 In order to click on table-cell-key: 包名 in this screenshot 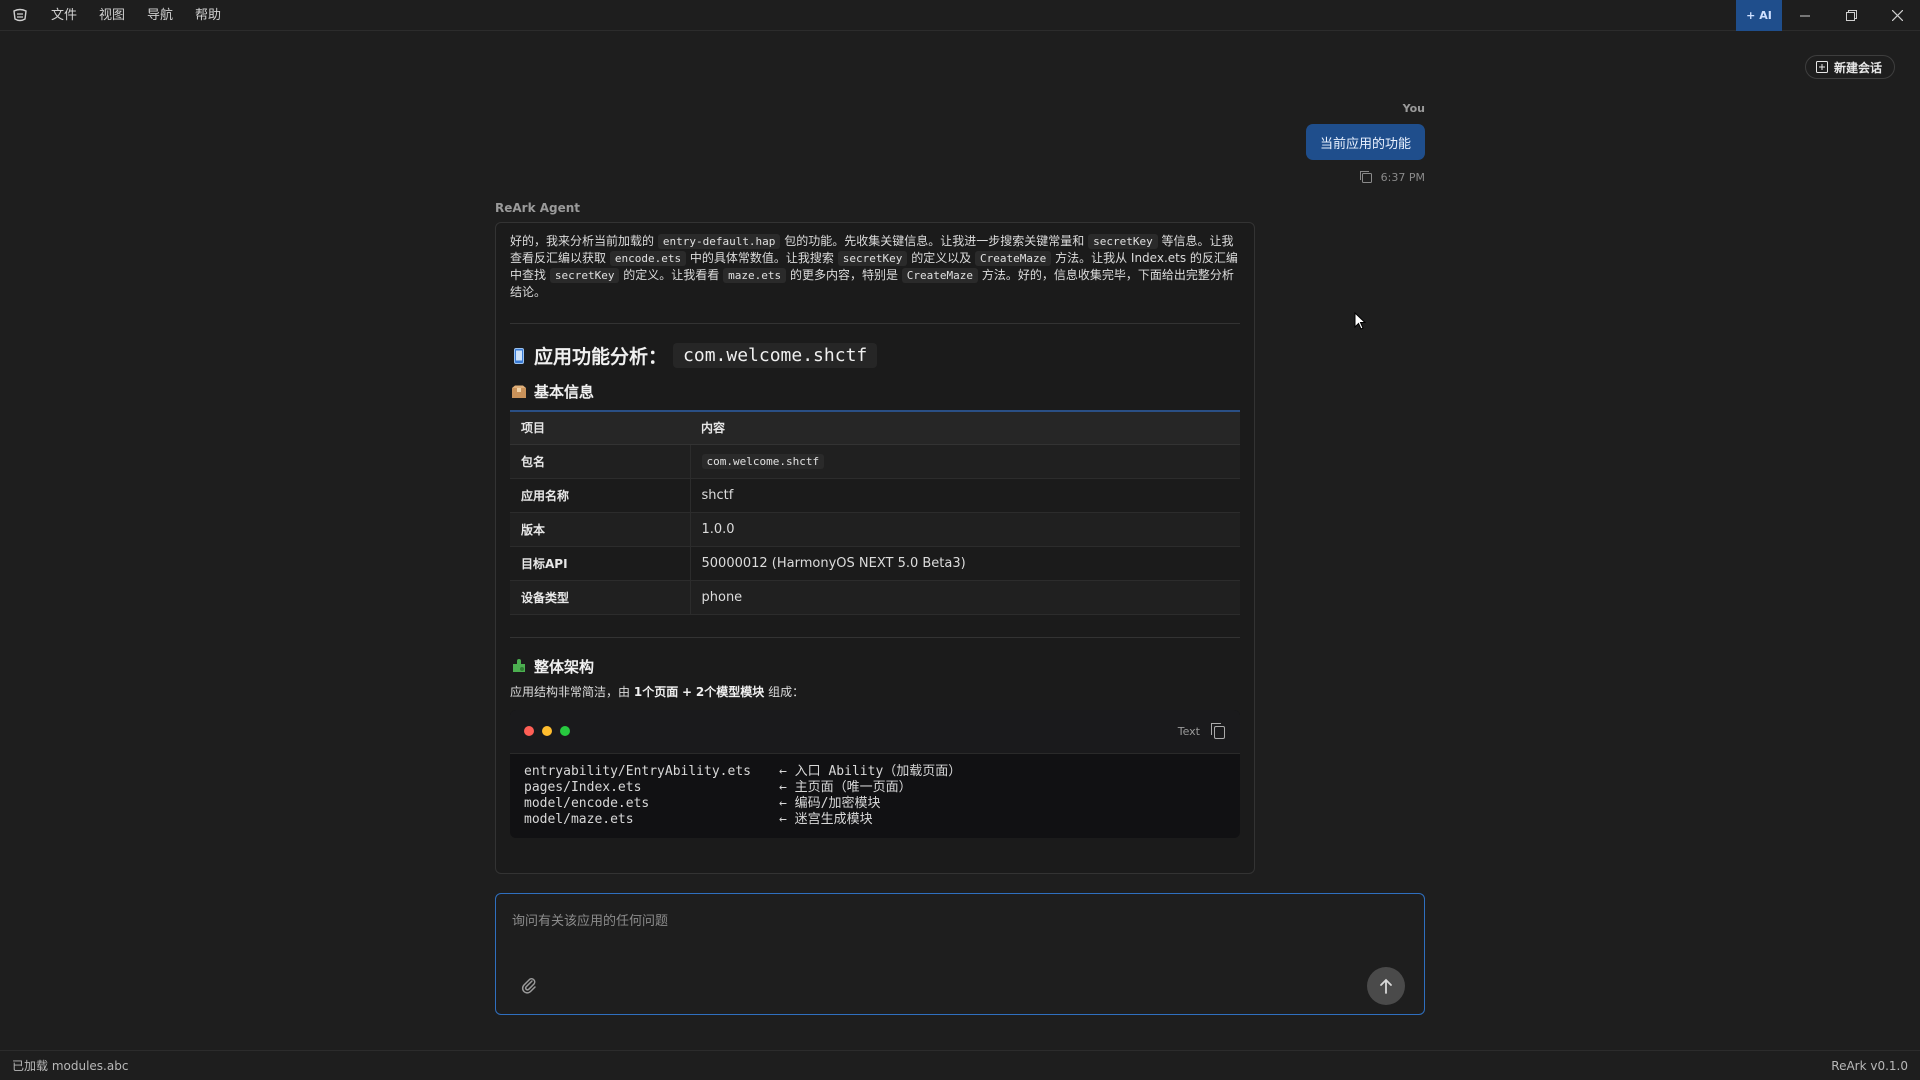, I will do `click(600, 461)`.